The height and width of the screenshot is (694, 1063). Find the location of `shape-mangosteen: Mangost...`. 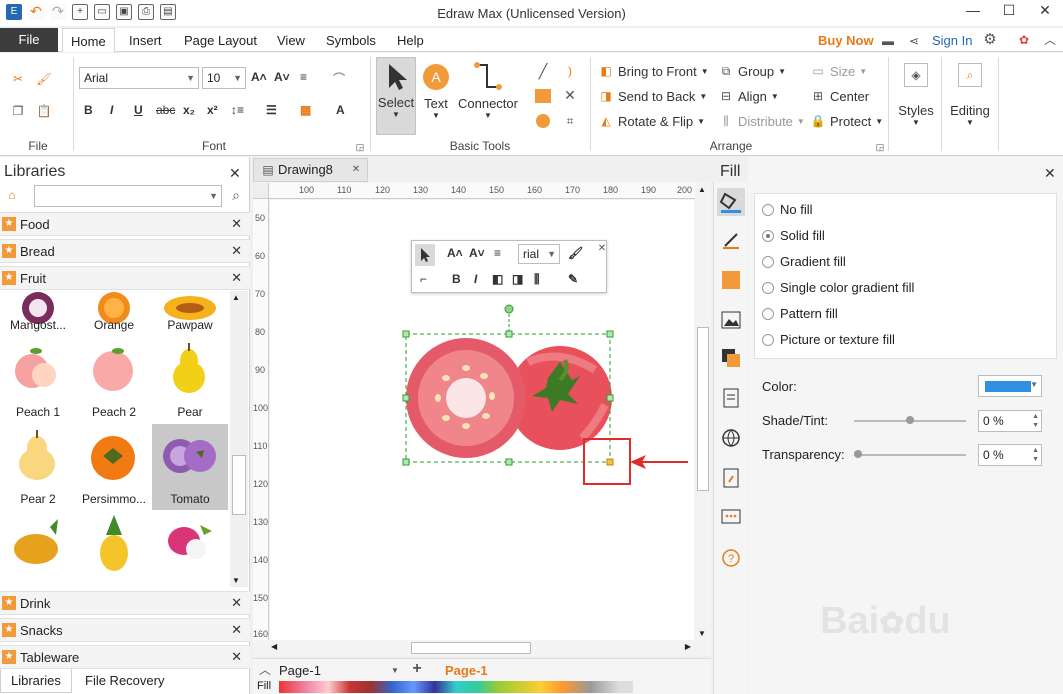

shape-mangosteen: Mangost... is located at coordinates (38, 313).